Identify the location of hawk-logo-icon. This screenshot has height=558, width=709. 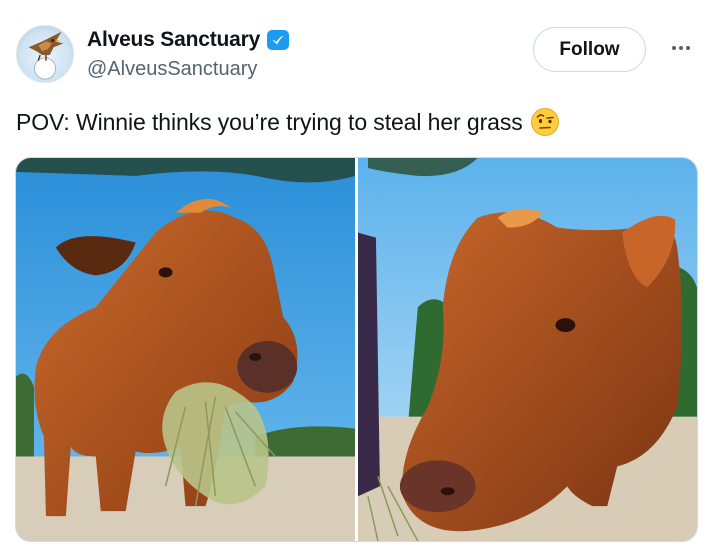
(46, 55).